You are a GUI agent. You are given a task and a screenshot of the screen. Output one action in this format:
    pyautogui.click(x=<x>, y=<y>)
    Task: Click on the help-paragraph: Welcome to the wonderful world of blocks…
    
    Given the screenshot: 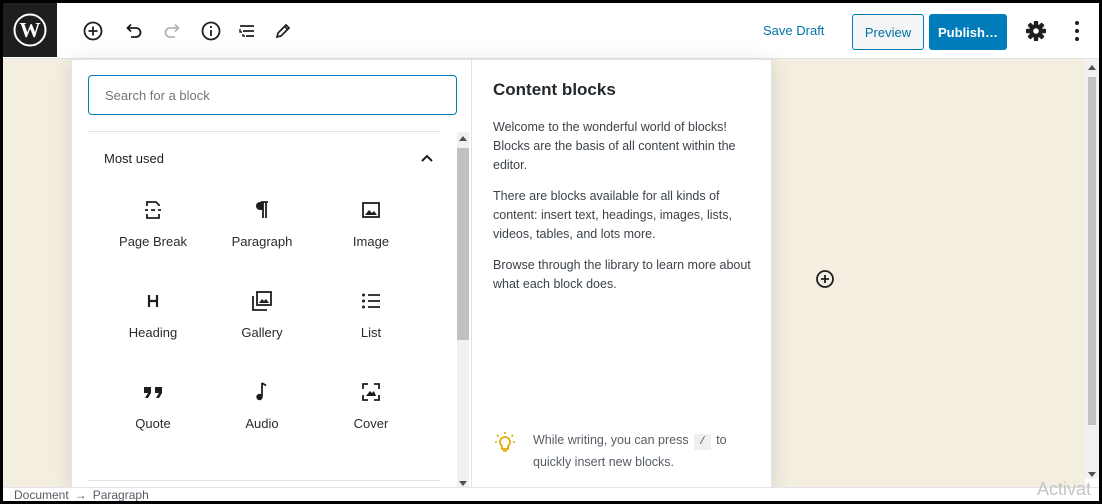 What is the action you would take?
    pyautogui.click(x=614, y=146)
    